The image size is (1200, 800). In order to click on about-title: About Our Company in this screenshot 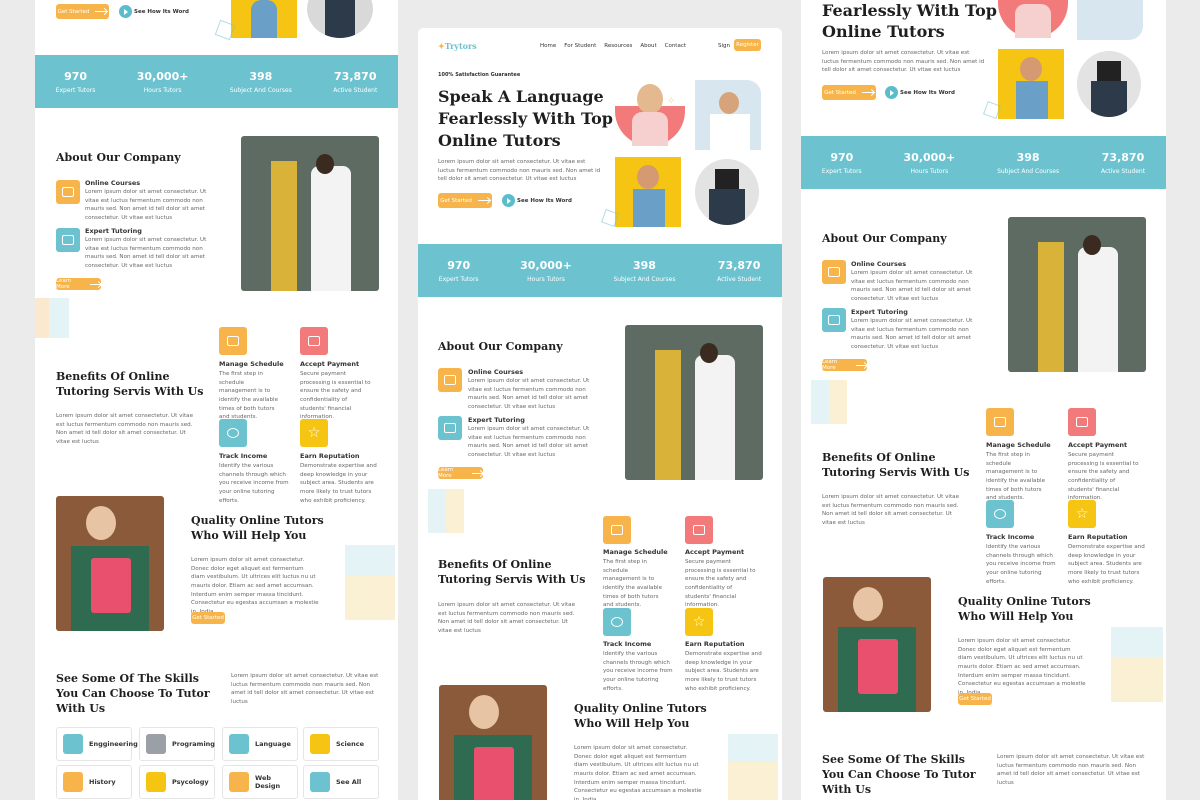, I will do `click(118, 157)`.